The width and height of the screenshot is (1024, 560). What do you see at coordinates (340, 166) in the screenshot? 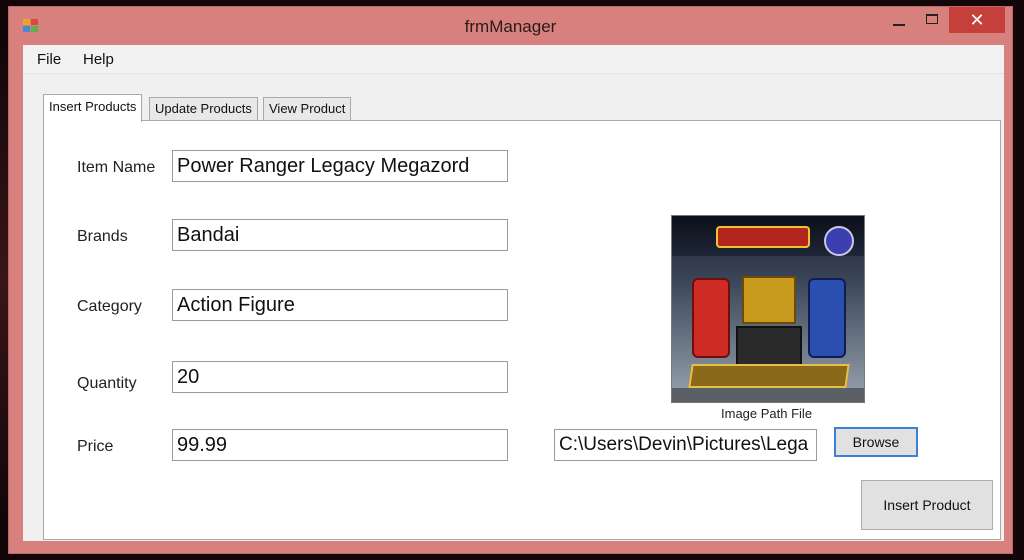
I see `item-name-input` at bounding box center [340, 166].